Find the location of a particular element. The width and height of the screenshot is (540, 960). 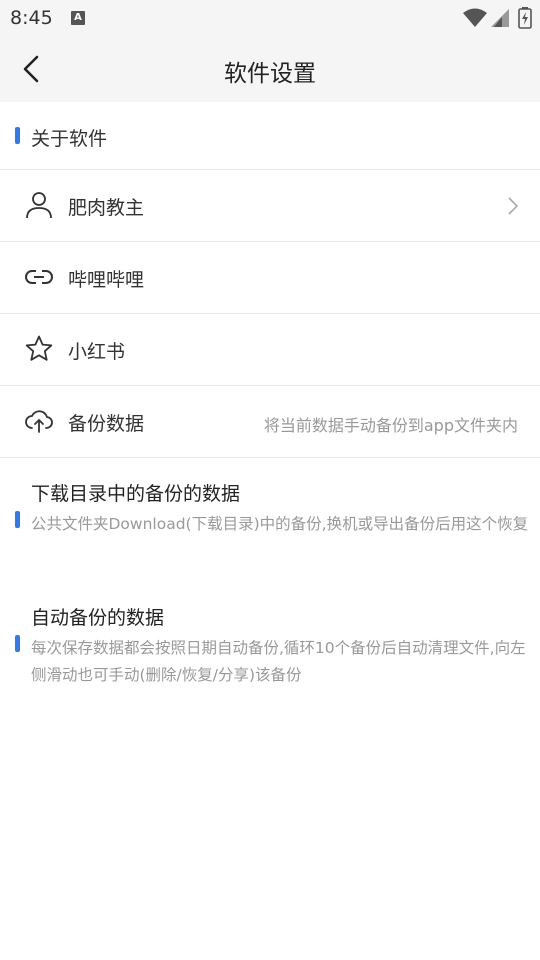

section-header-about: 关于软件 is located at coordinates (270, 136).